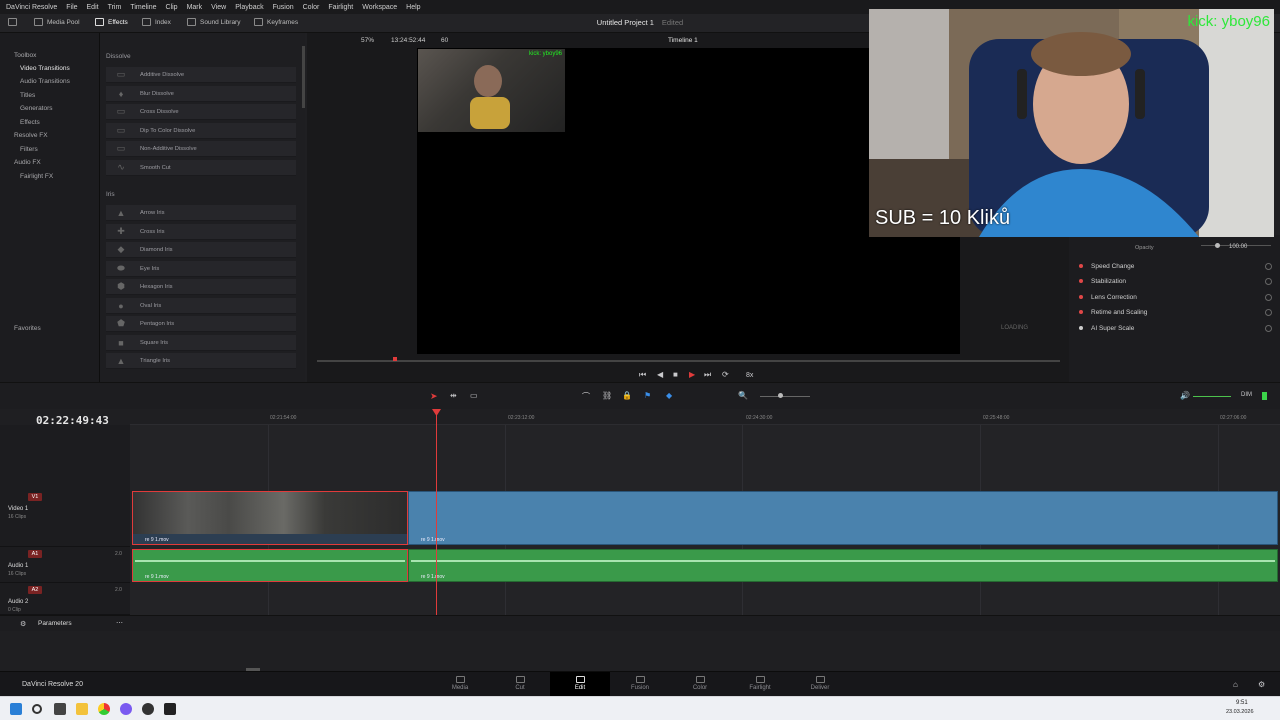  What do you see at coordinates (1217, 245) in the screenshot?
I see `opacity-handle` at bounding box center [1217, 245].